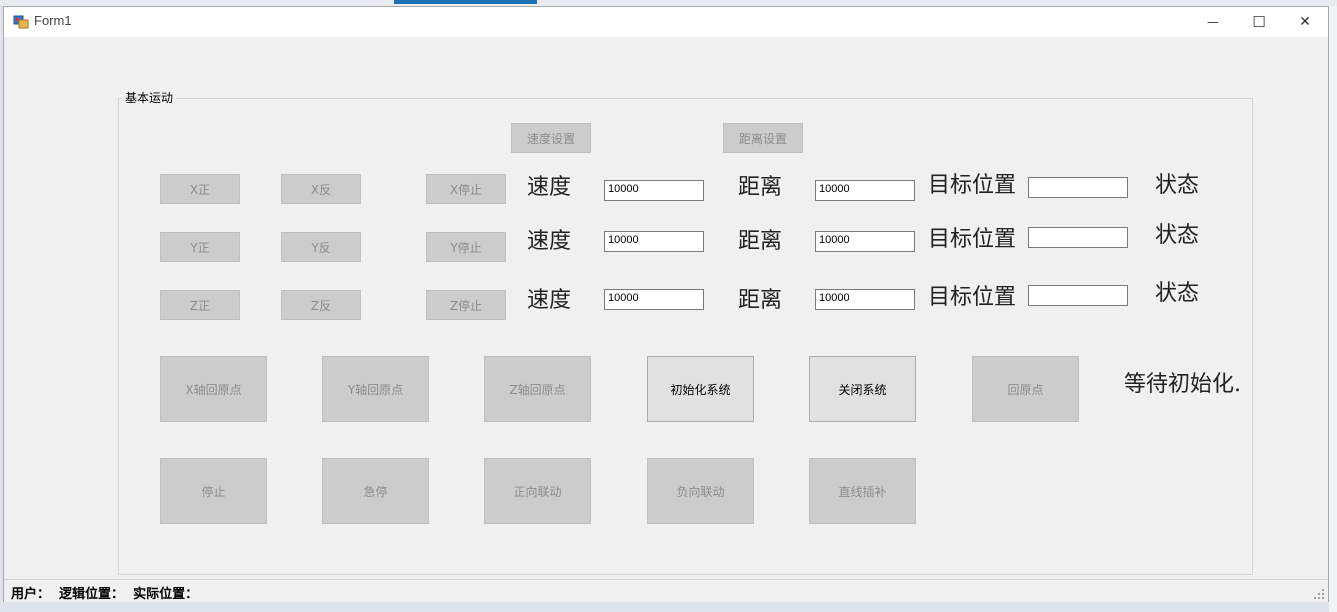  I want to click on x-distance-input: 10000, so click(865, 190).